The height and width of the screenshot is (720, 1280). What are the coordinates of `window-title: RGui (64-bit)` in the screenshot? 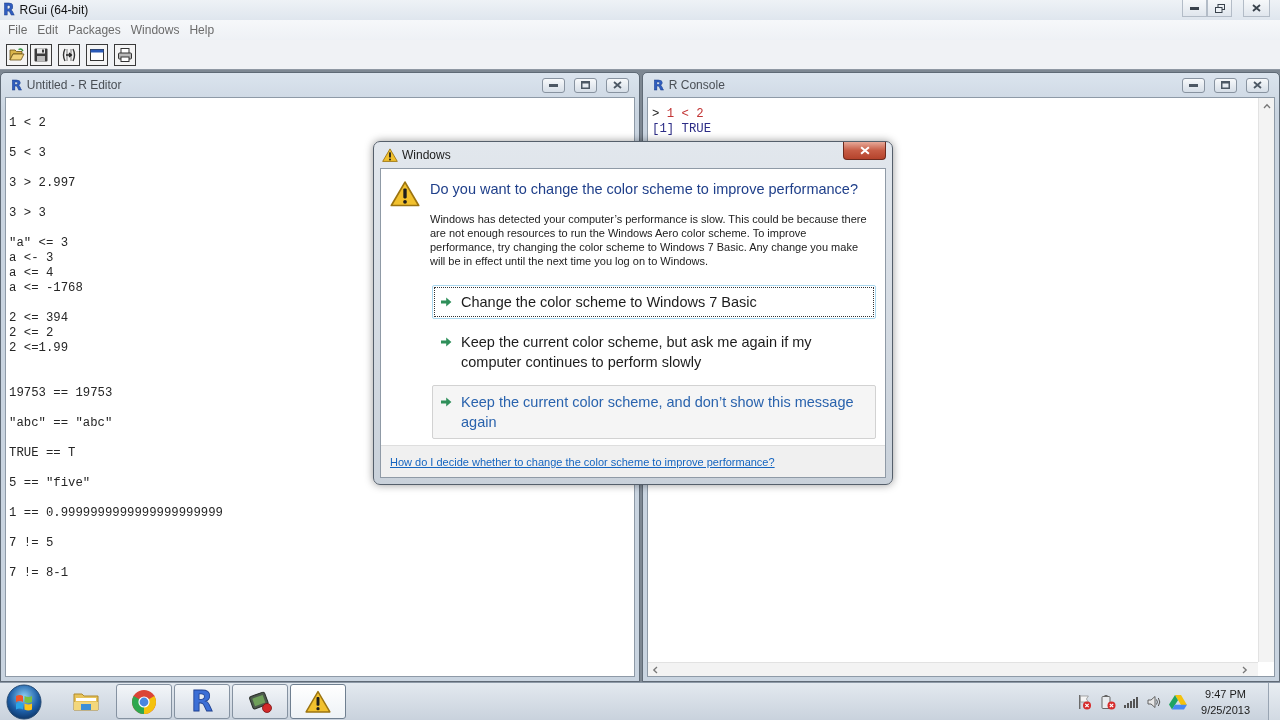 It's located at (54, 10).